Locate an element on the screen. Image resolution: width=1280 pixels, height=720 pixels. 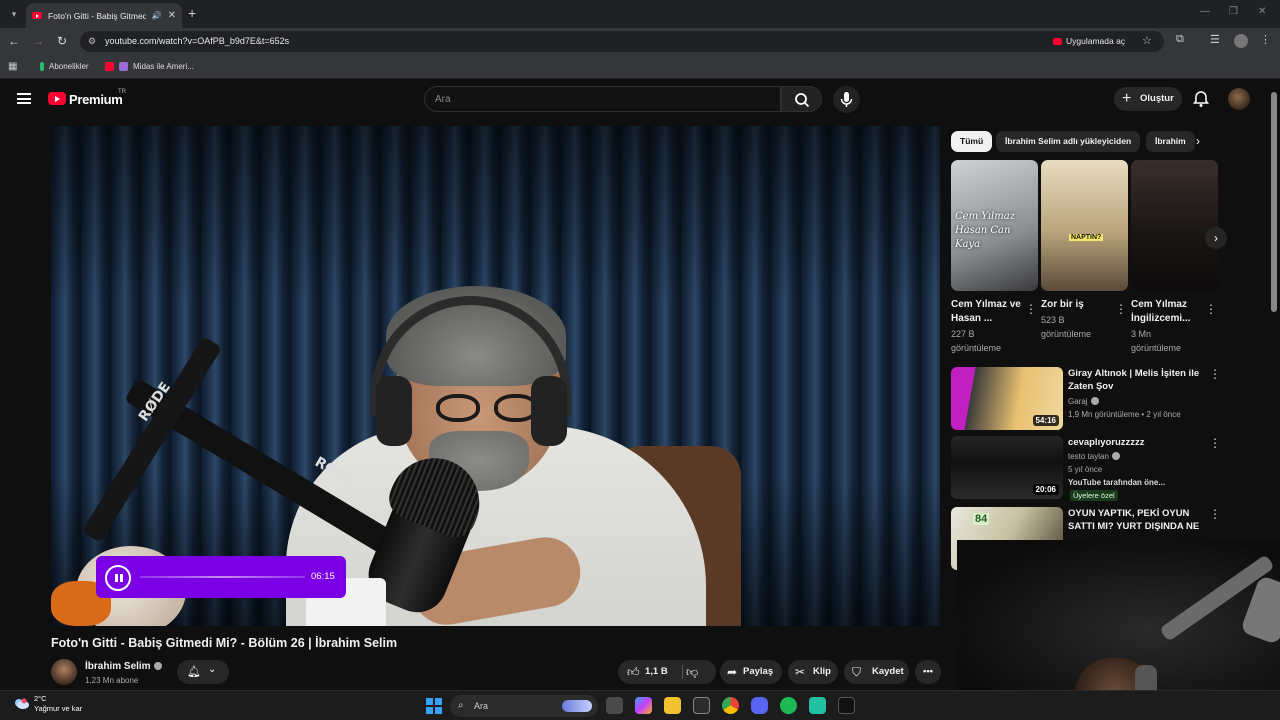
like-count: 1,1 B is located at coordinates (656, 672).